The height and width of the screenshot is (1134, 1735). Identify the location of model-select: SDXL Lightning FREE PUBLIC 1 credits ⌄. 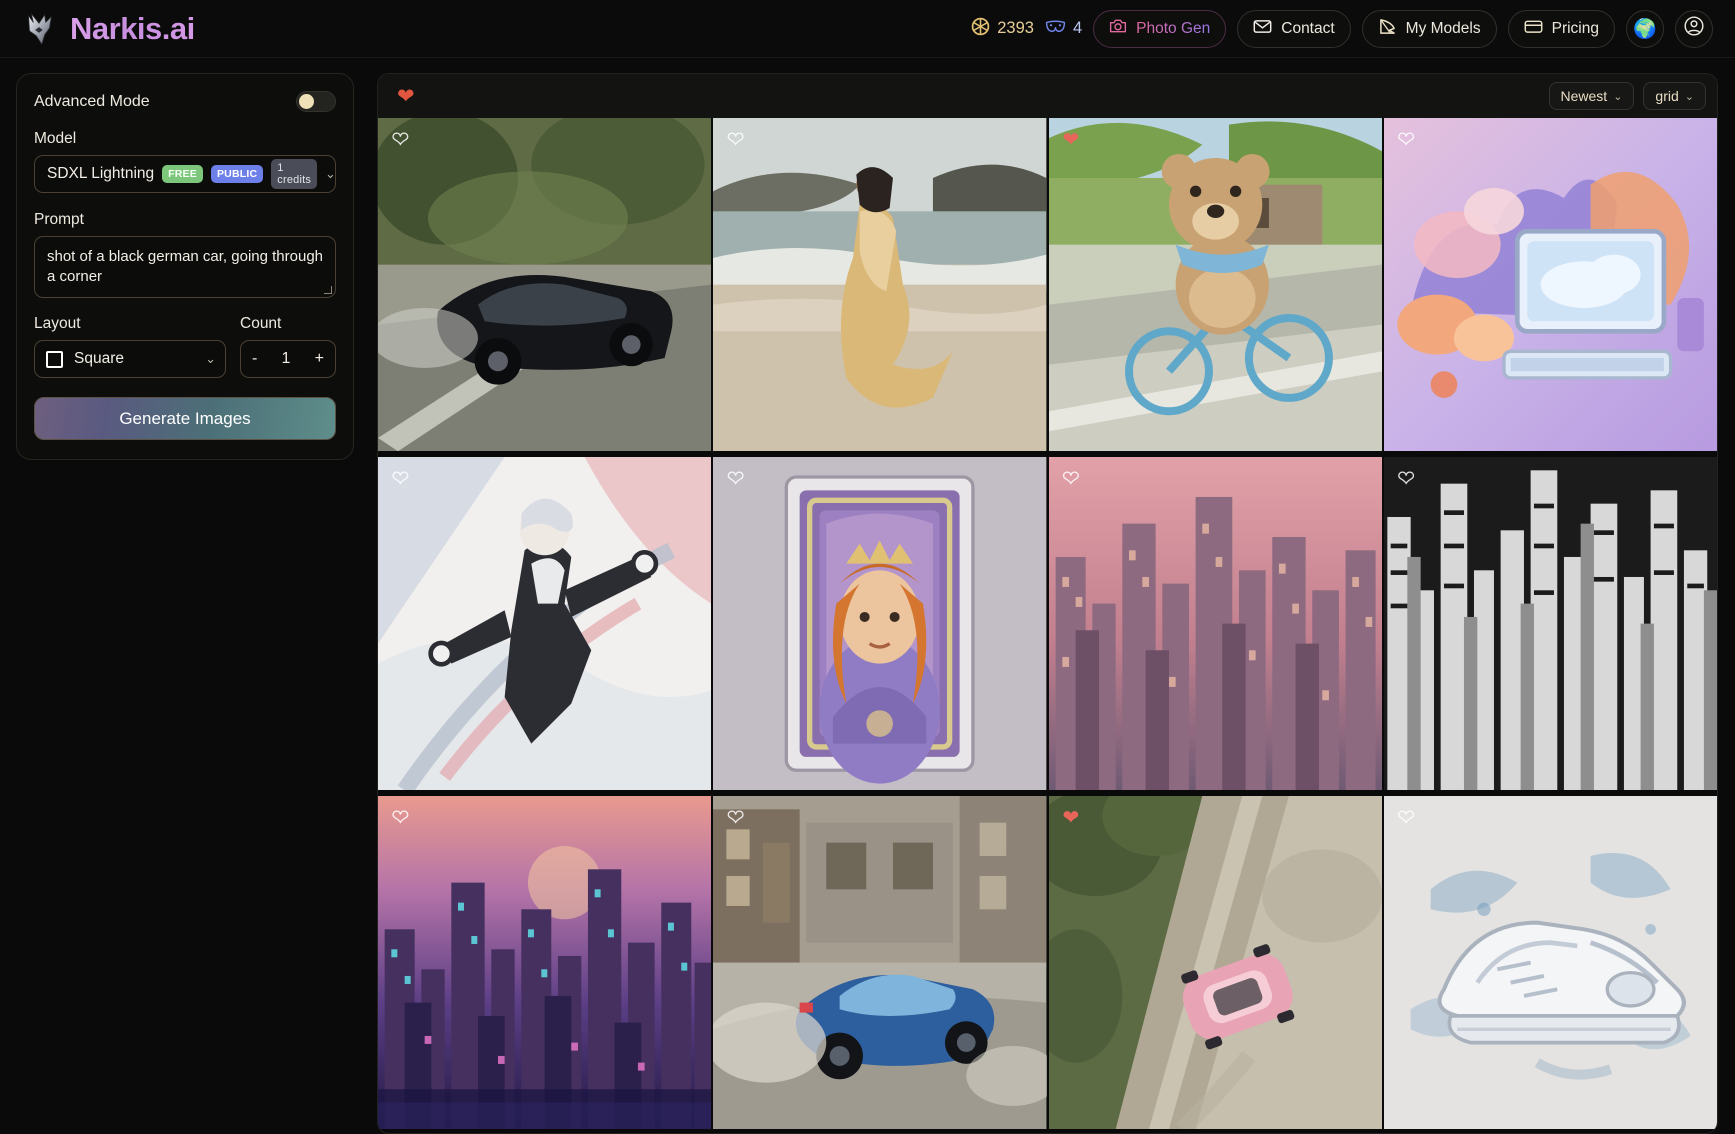
(185, 174).